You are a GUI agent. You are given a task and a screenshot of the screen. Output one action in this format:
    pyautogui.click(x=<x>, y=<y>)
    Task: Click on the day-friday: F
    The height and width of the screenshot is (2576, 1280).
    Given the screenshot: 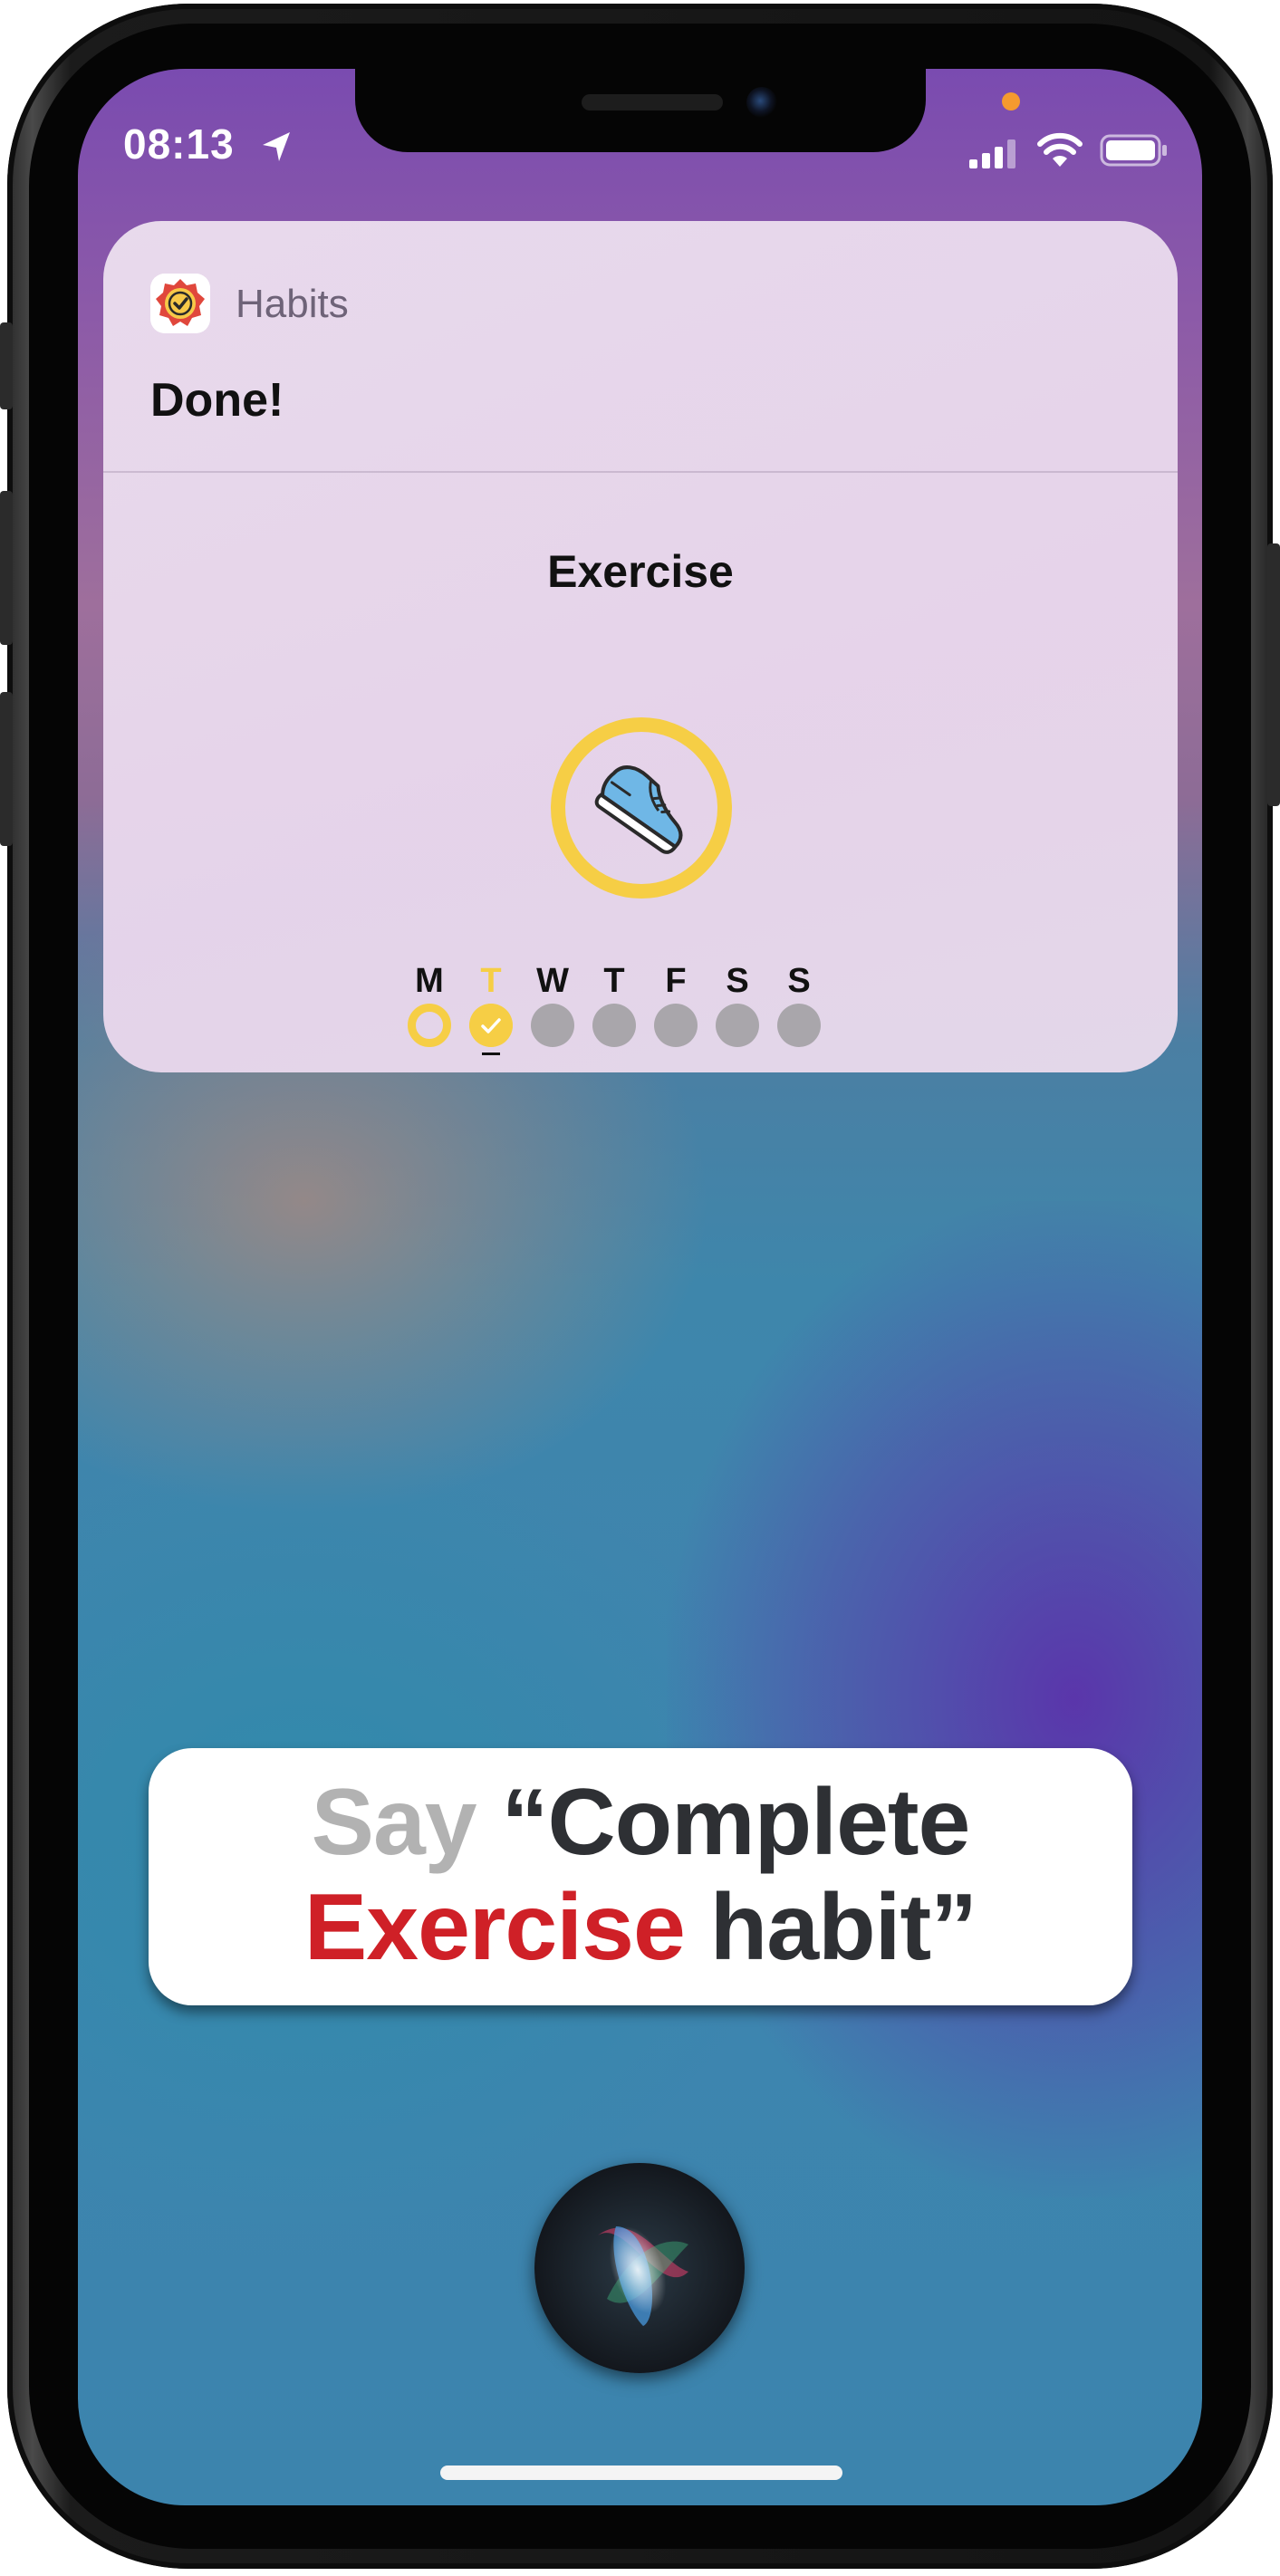 What is the action you would take?
    pyautogui.click(x=676, y=1005)
    